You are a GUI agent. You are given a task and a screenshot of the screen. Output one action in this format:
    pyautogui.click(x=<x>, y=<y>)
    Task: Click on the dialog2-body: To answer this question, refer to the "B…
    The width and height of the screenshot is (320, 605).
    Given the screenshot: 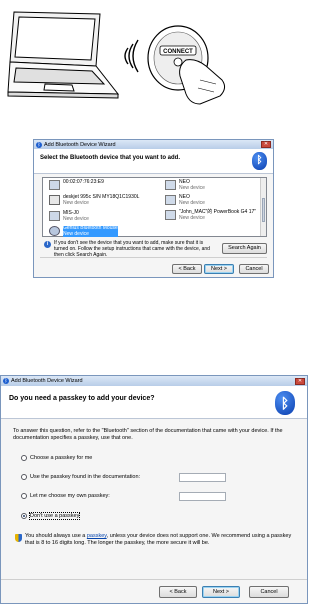 What is the action you would take?
    pyautogui.click(x=148, y=434)
    